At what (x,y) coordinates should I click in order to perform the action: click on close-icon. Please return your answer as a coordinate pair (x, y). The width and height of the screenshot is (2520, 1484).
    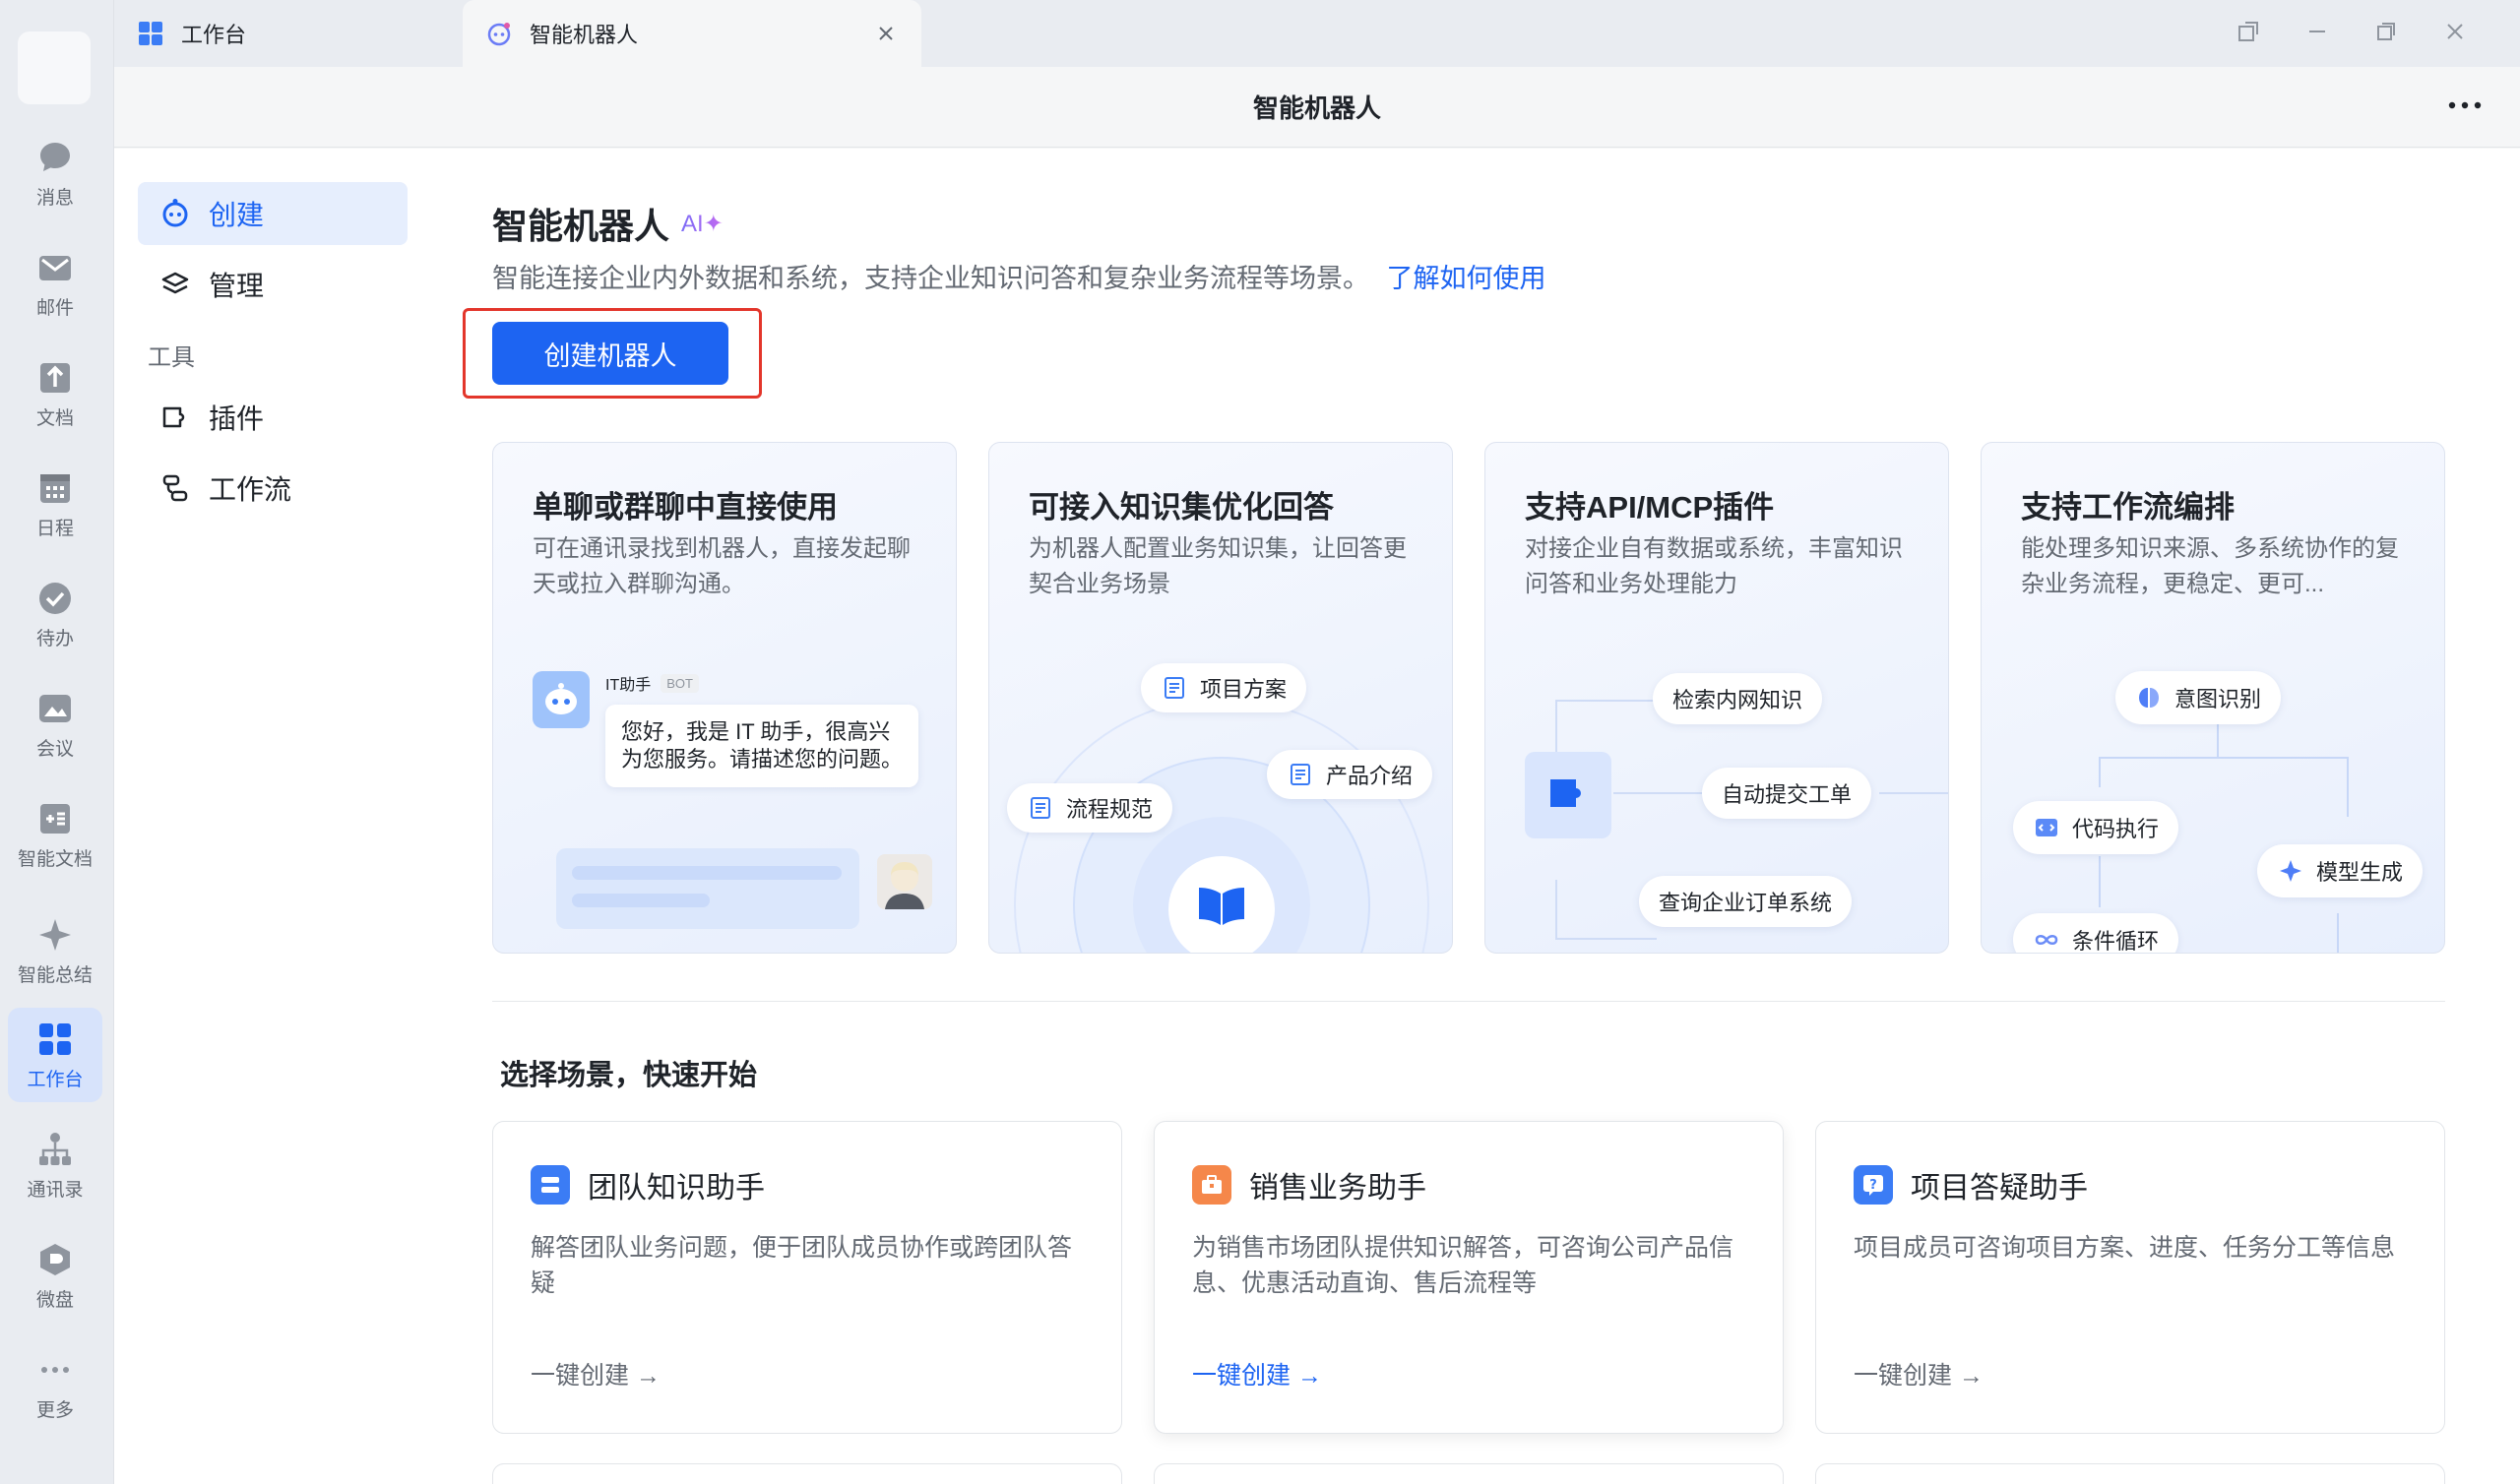
    Looking at the image, I should click on (886, 34).